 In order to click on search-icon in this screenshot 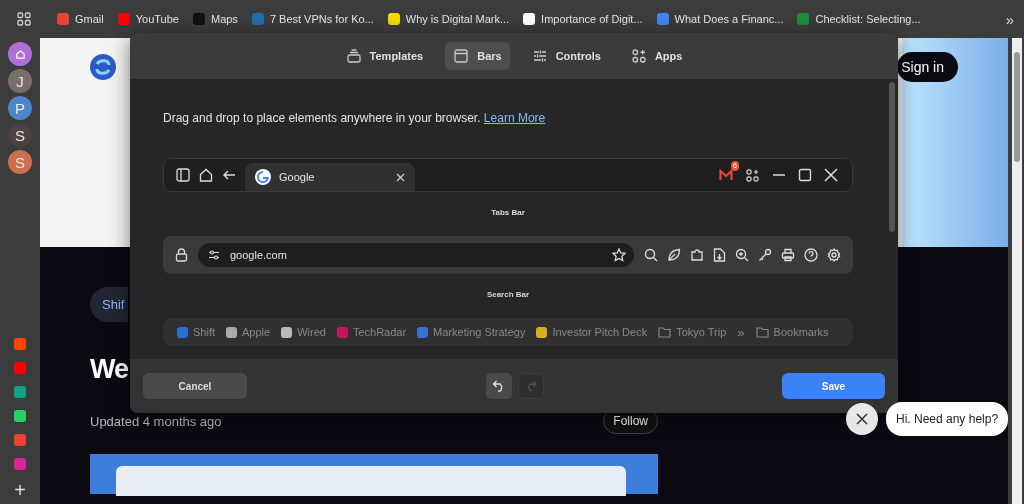, I will do `click(651, 255)`.